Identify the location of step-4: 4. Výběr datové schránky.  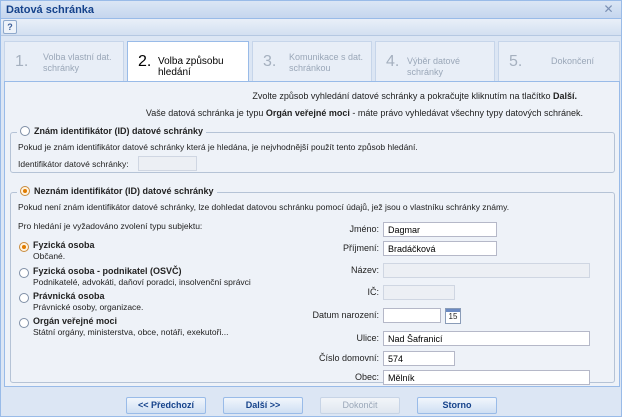
(435, 61).